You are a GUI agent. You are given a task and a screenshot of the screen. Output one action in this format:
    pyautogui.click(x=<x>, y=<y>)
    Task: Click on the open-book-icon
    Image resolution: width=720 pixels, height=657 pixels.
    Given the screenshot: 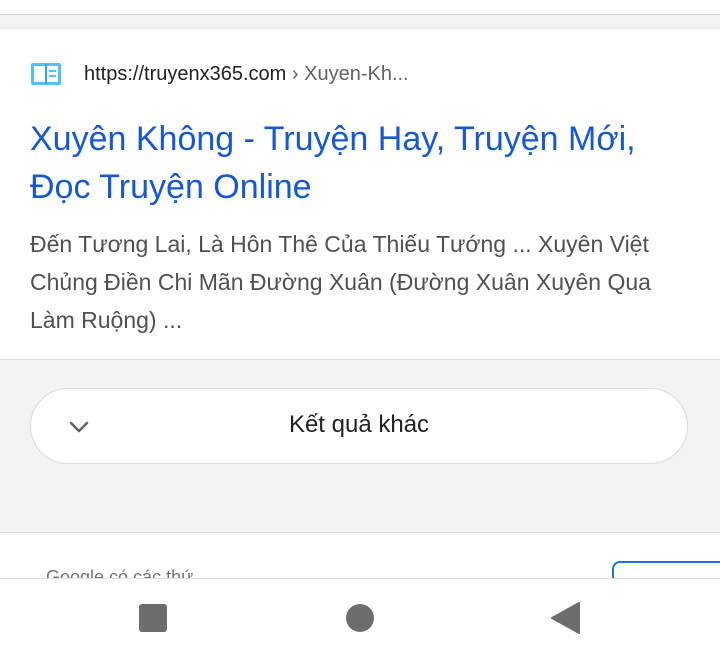 What is the action you would take?
    pyautogui.click(x=46, y=74)
    